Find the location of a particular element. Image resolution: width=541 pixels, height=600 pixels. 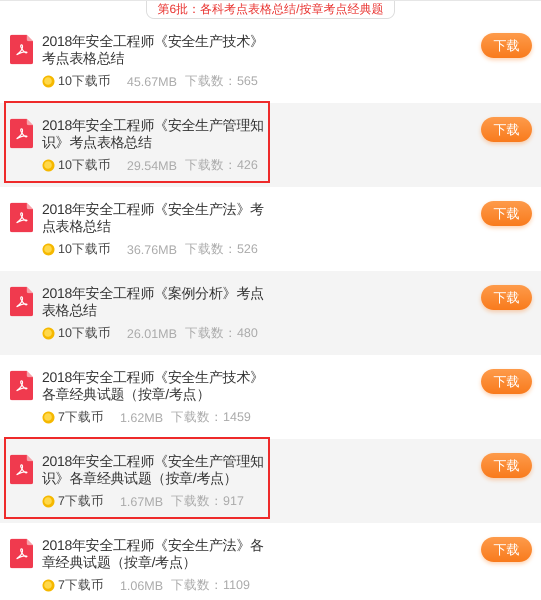

file-title: 2018年安全工程师《案例分析》考点表格总结 is located at coordinates (155, 302).